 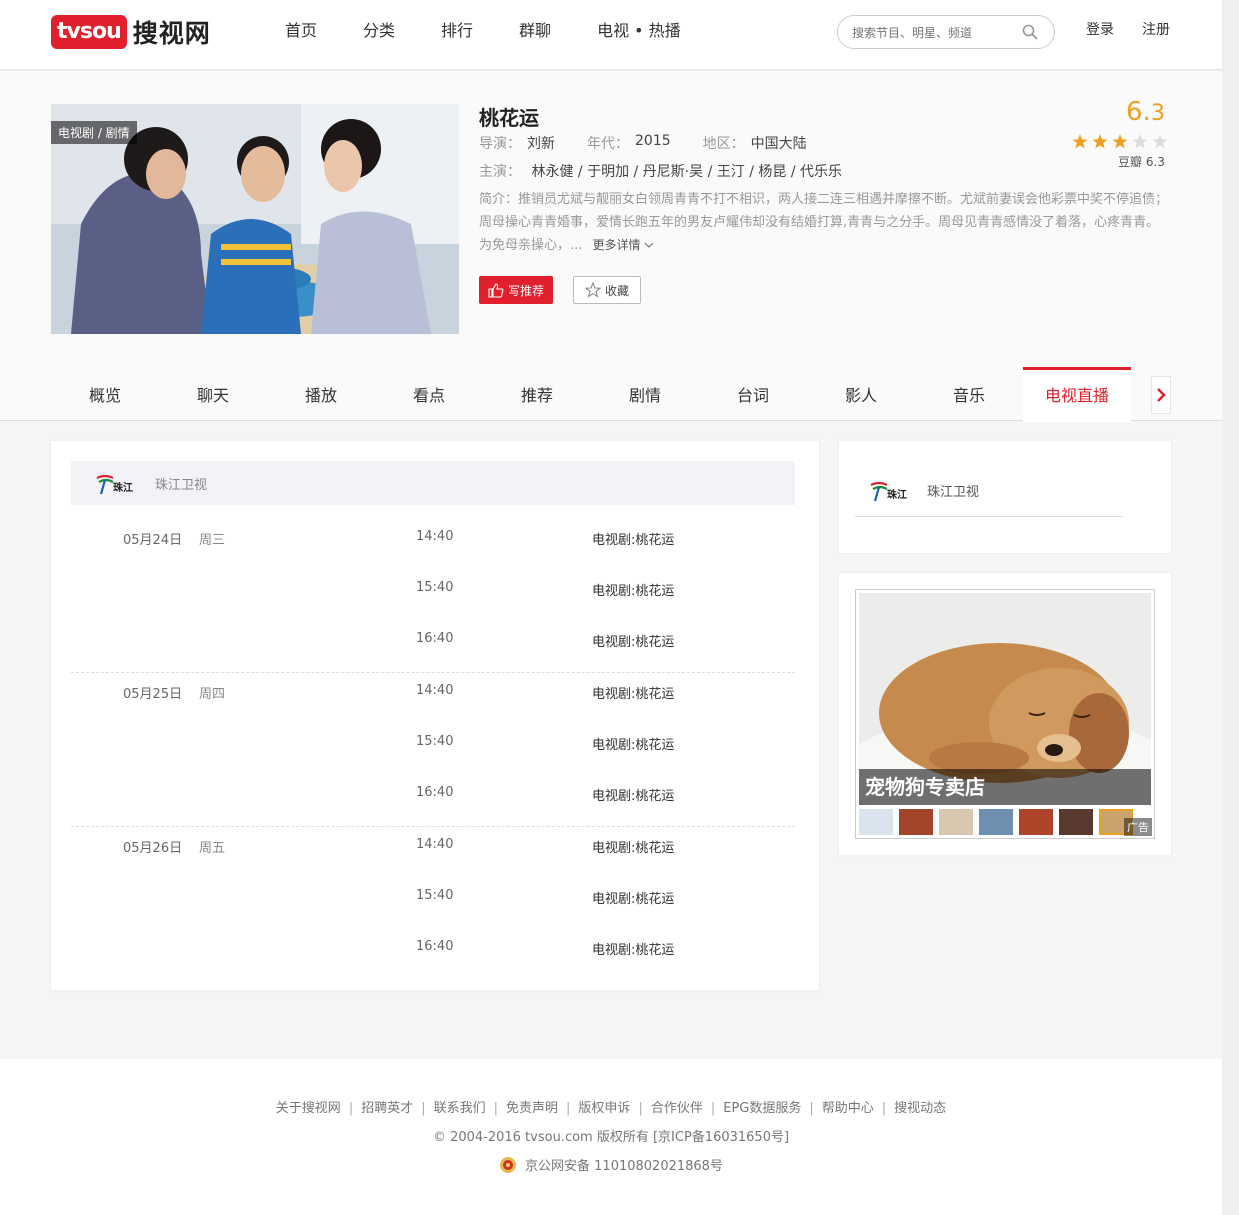 I want to click on tab-2: 播放, so click(x=321, y=394).